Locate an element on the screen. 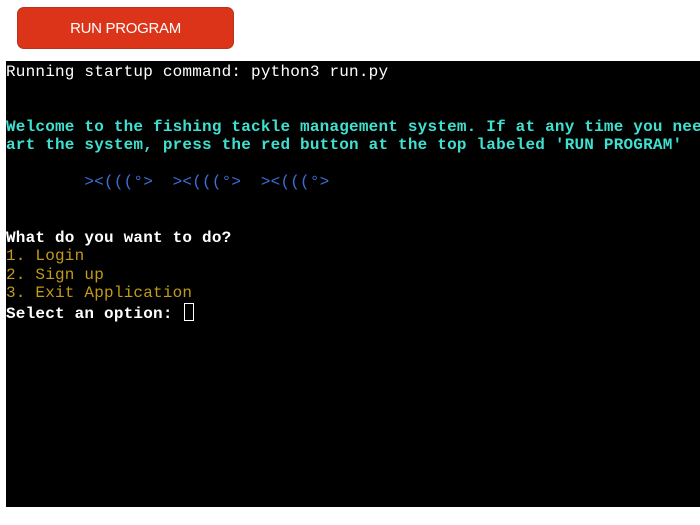 This screenshot has height=525, width=700. input-line: Select an option: is located at coordinates (100, 313).